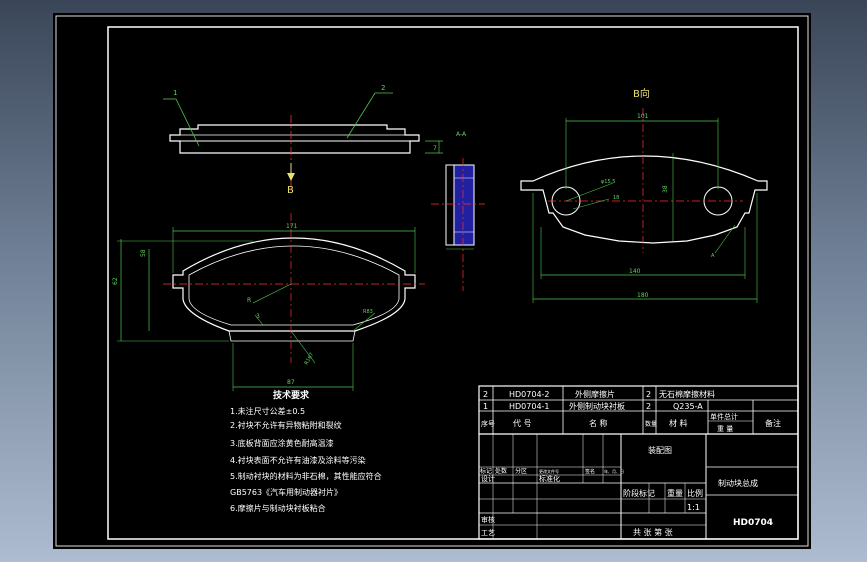 The image size is (867, 562). I want to click on part-1-code: HD0704-1, so click(529, 406).